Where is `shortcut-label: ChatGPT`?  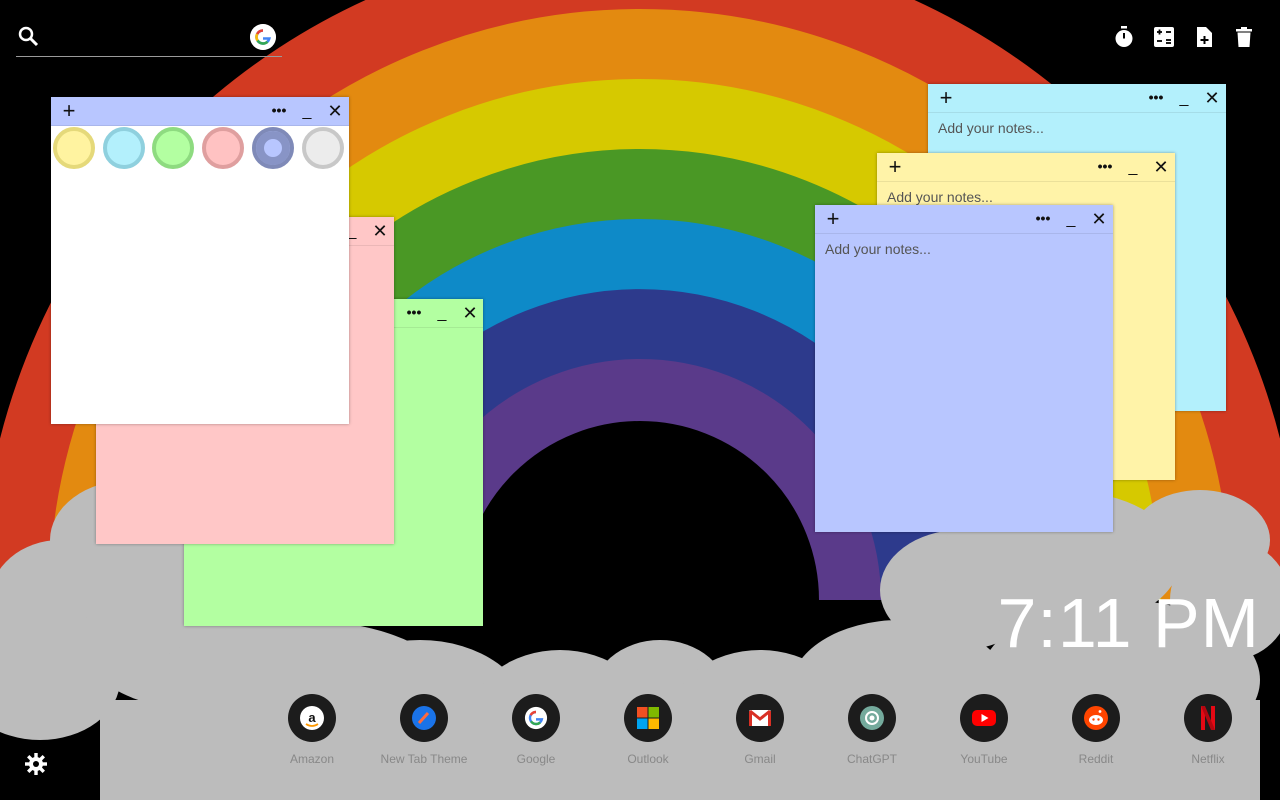 shortcut-label: ChatGPT is located at coordinates (871, 759).